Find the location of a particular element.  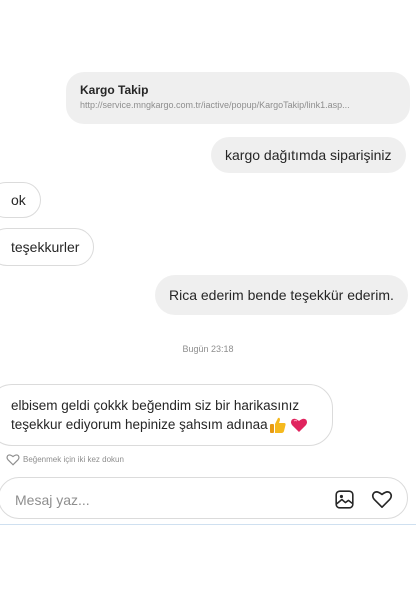

message-incoming: ok is located at coordinates (20, 200).